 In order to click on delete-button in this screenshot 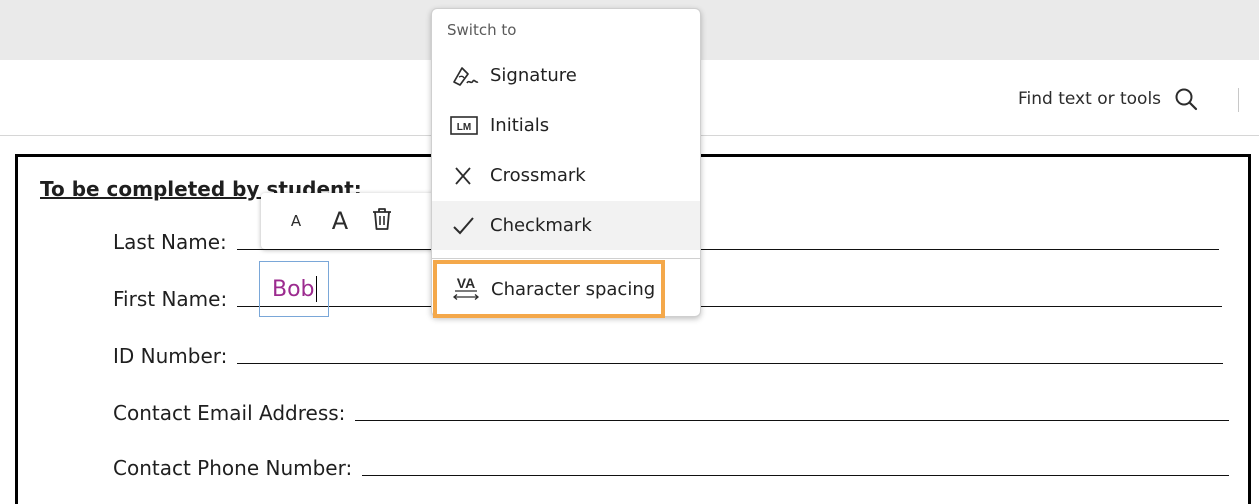, I will do `click(382, 221)`.